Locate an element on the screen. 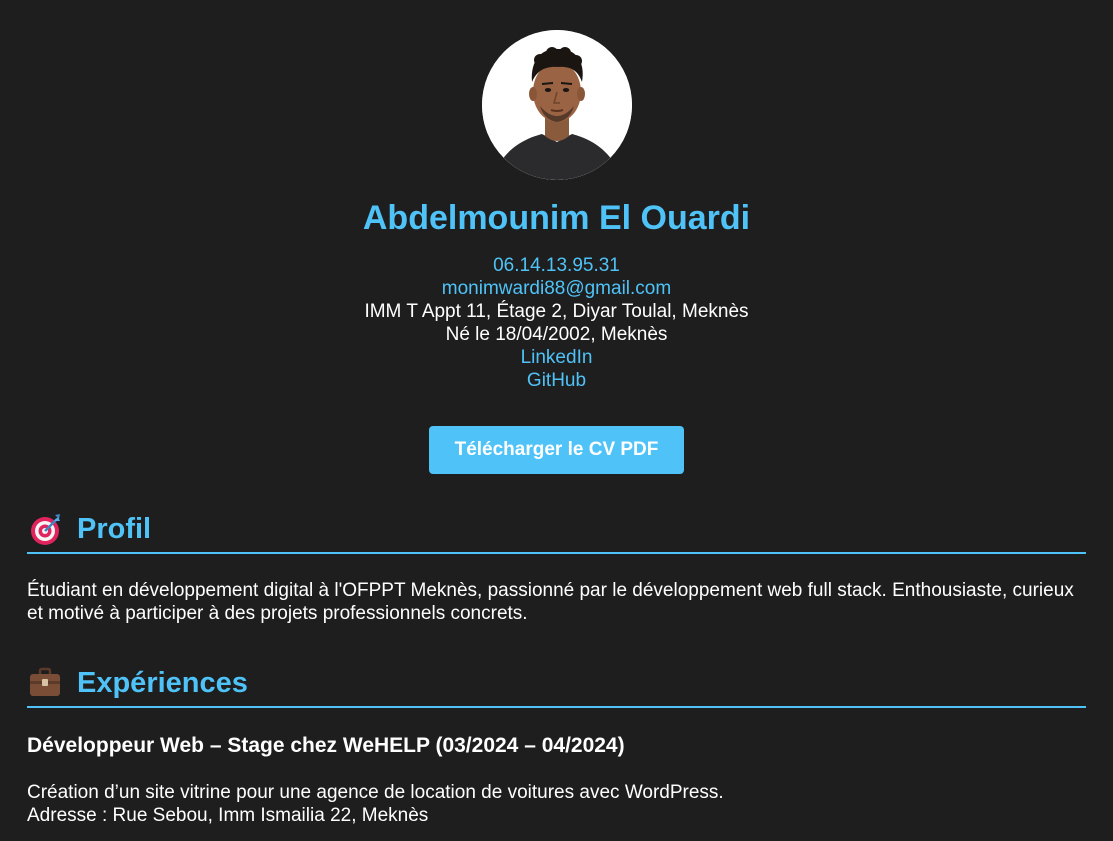 This screenshot has height=841, width=1113. experiences-title: Expériences is located at coordinates (162, 682).